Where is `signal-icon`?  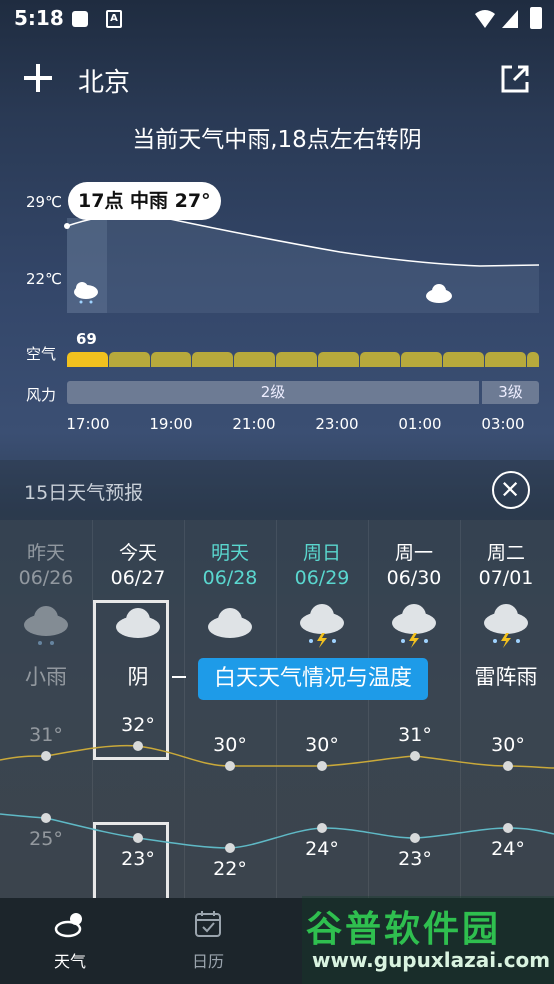 signal-icon is located at coordinates (510, 19).